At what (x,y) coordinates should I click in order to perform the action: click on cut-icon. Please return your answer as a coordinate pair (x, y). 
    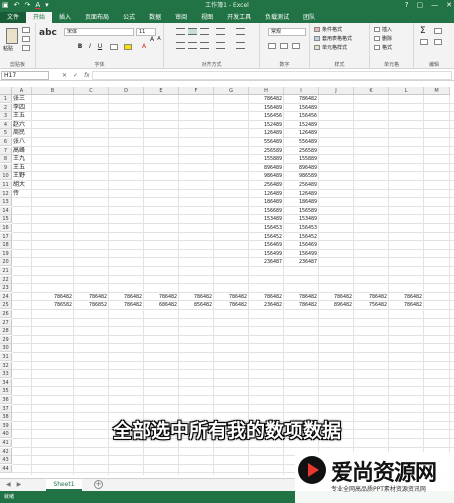
    Looking at the image, I should click on (26, 30).